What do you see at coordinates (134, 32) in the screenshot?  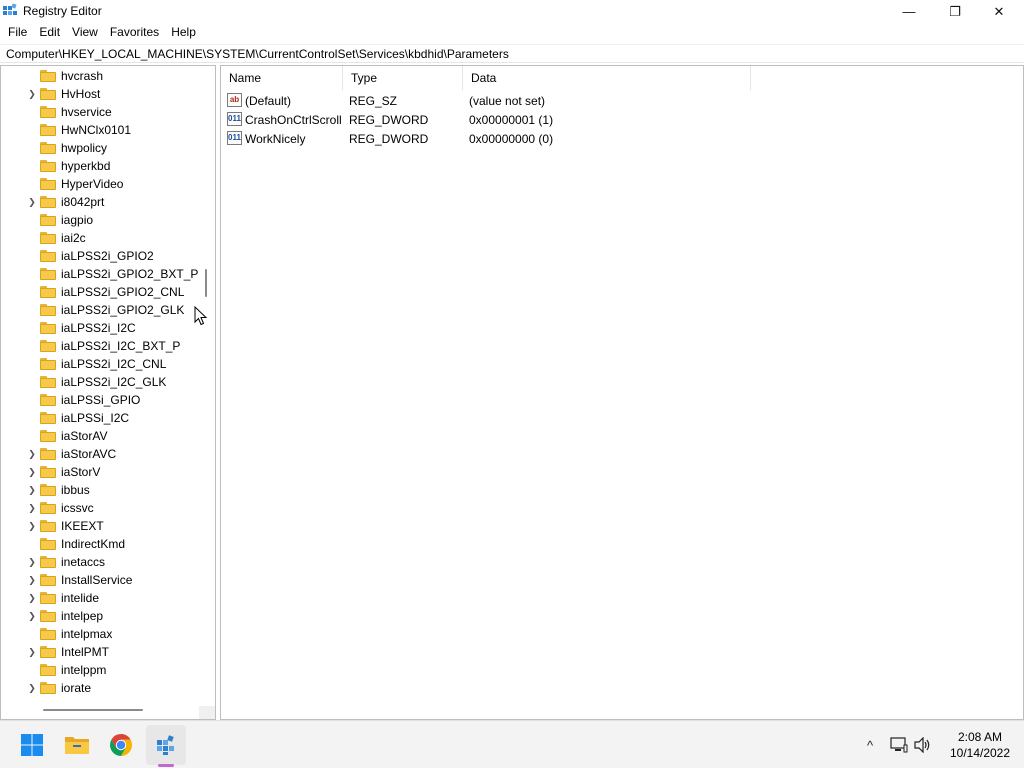 I see `menu-favorites: Favorites` at bounding box center [134, 32].